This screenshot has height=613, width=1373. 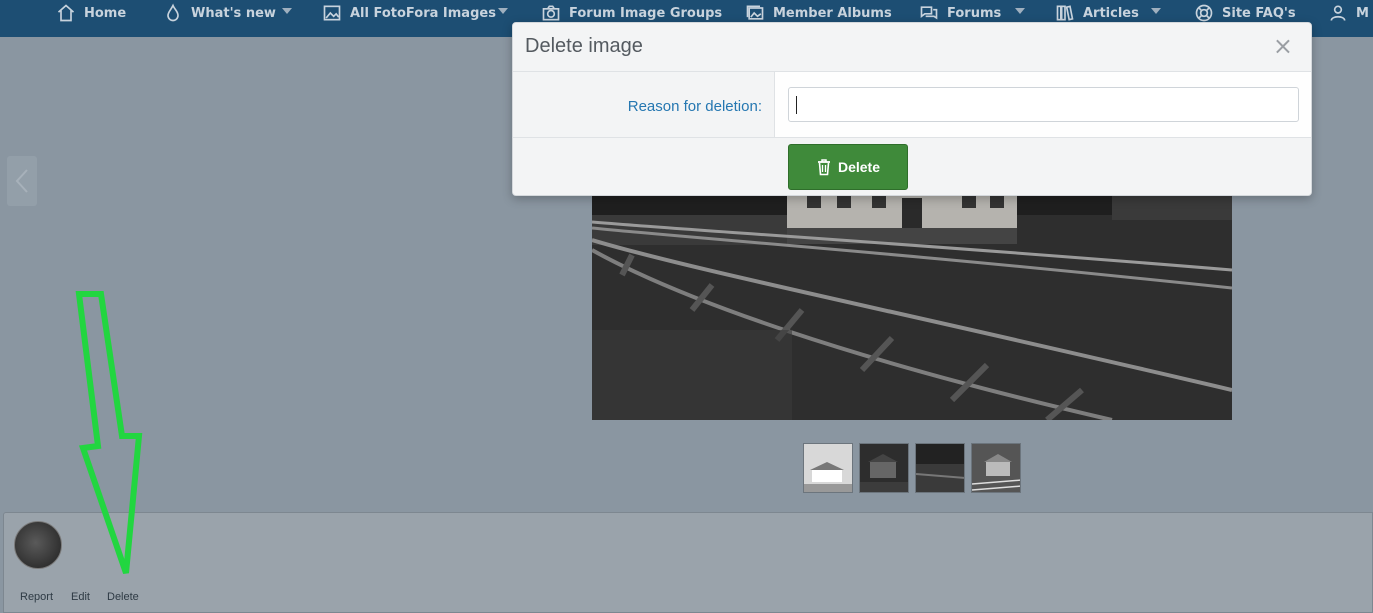 What do you see at coordinates (409, 13) in the screenshot?
I see `nav-all-images: All FotoFora Images` at bounding box center [409, 13].